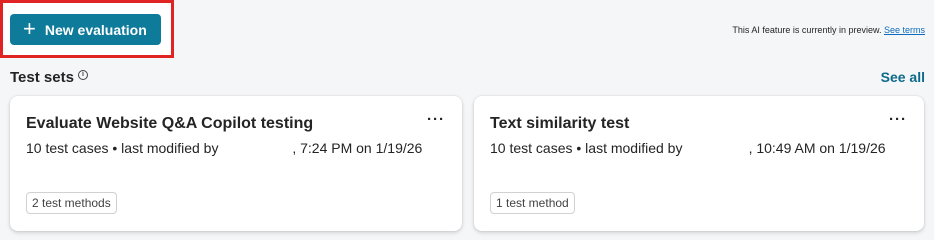 The image size is (934, 240). Describe the element at coordinates (532, 203) in the screenshot. I see `test-methods-badge: 1 test method` at that location.